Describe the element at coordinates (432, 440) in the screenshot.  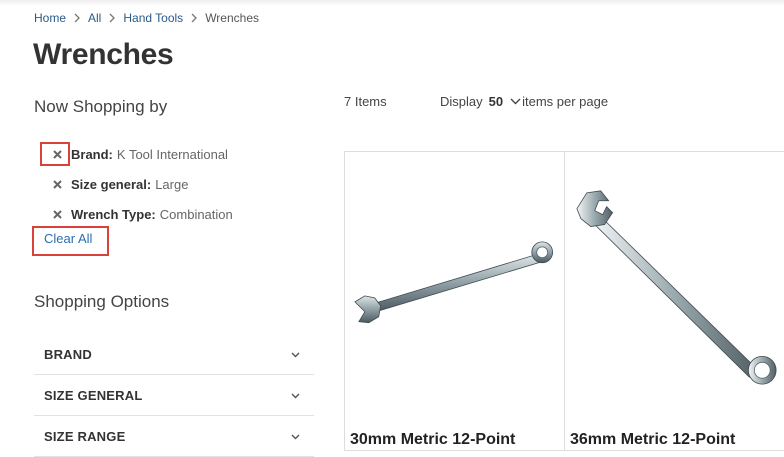
I see `product-name: 30mm Metric 12-Point` at that location.